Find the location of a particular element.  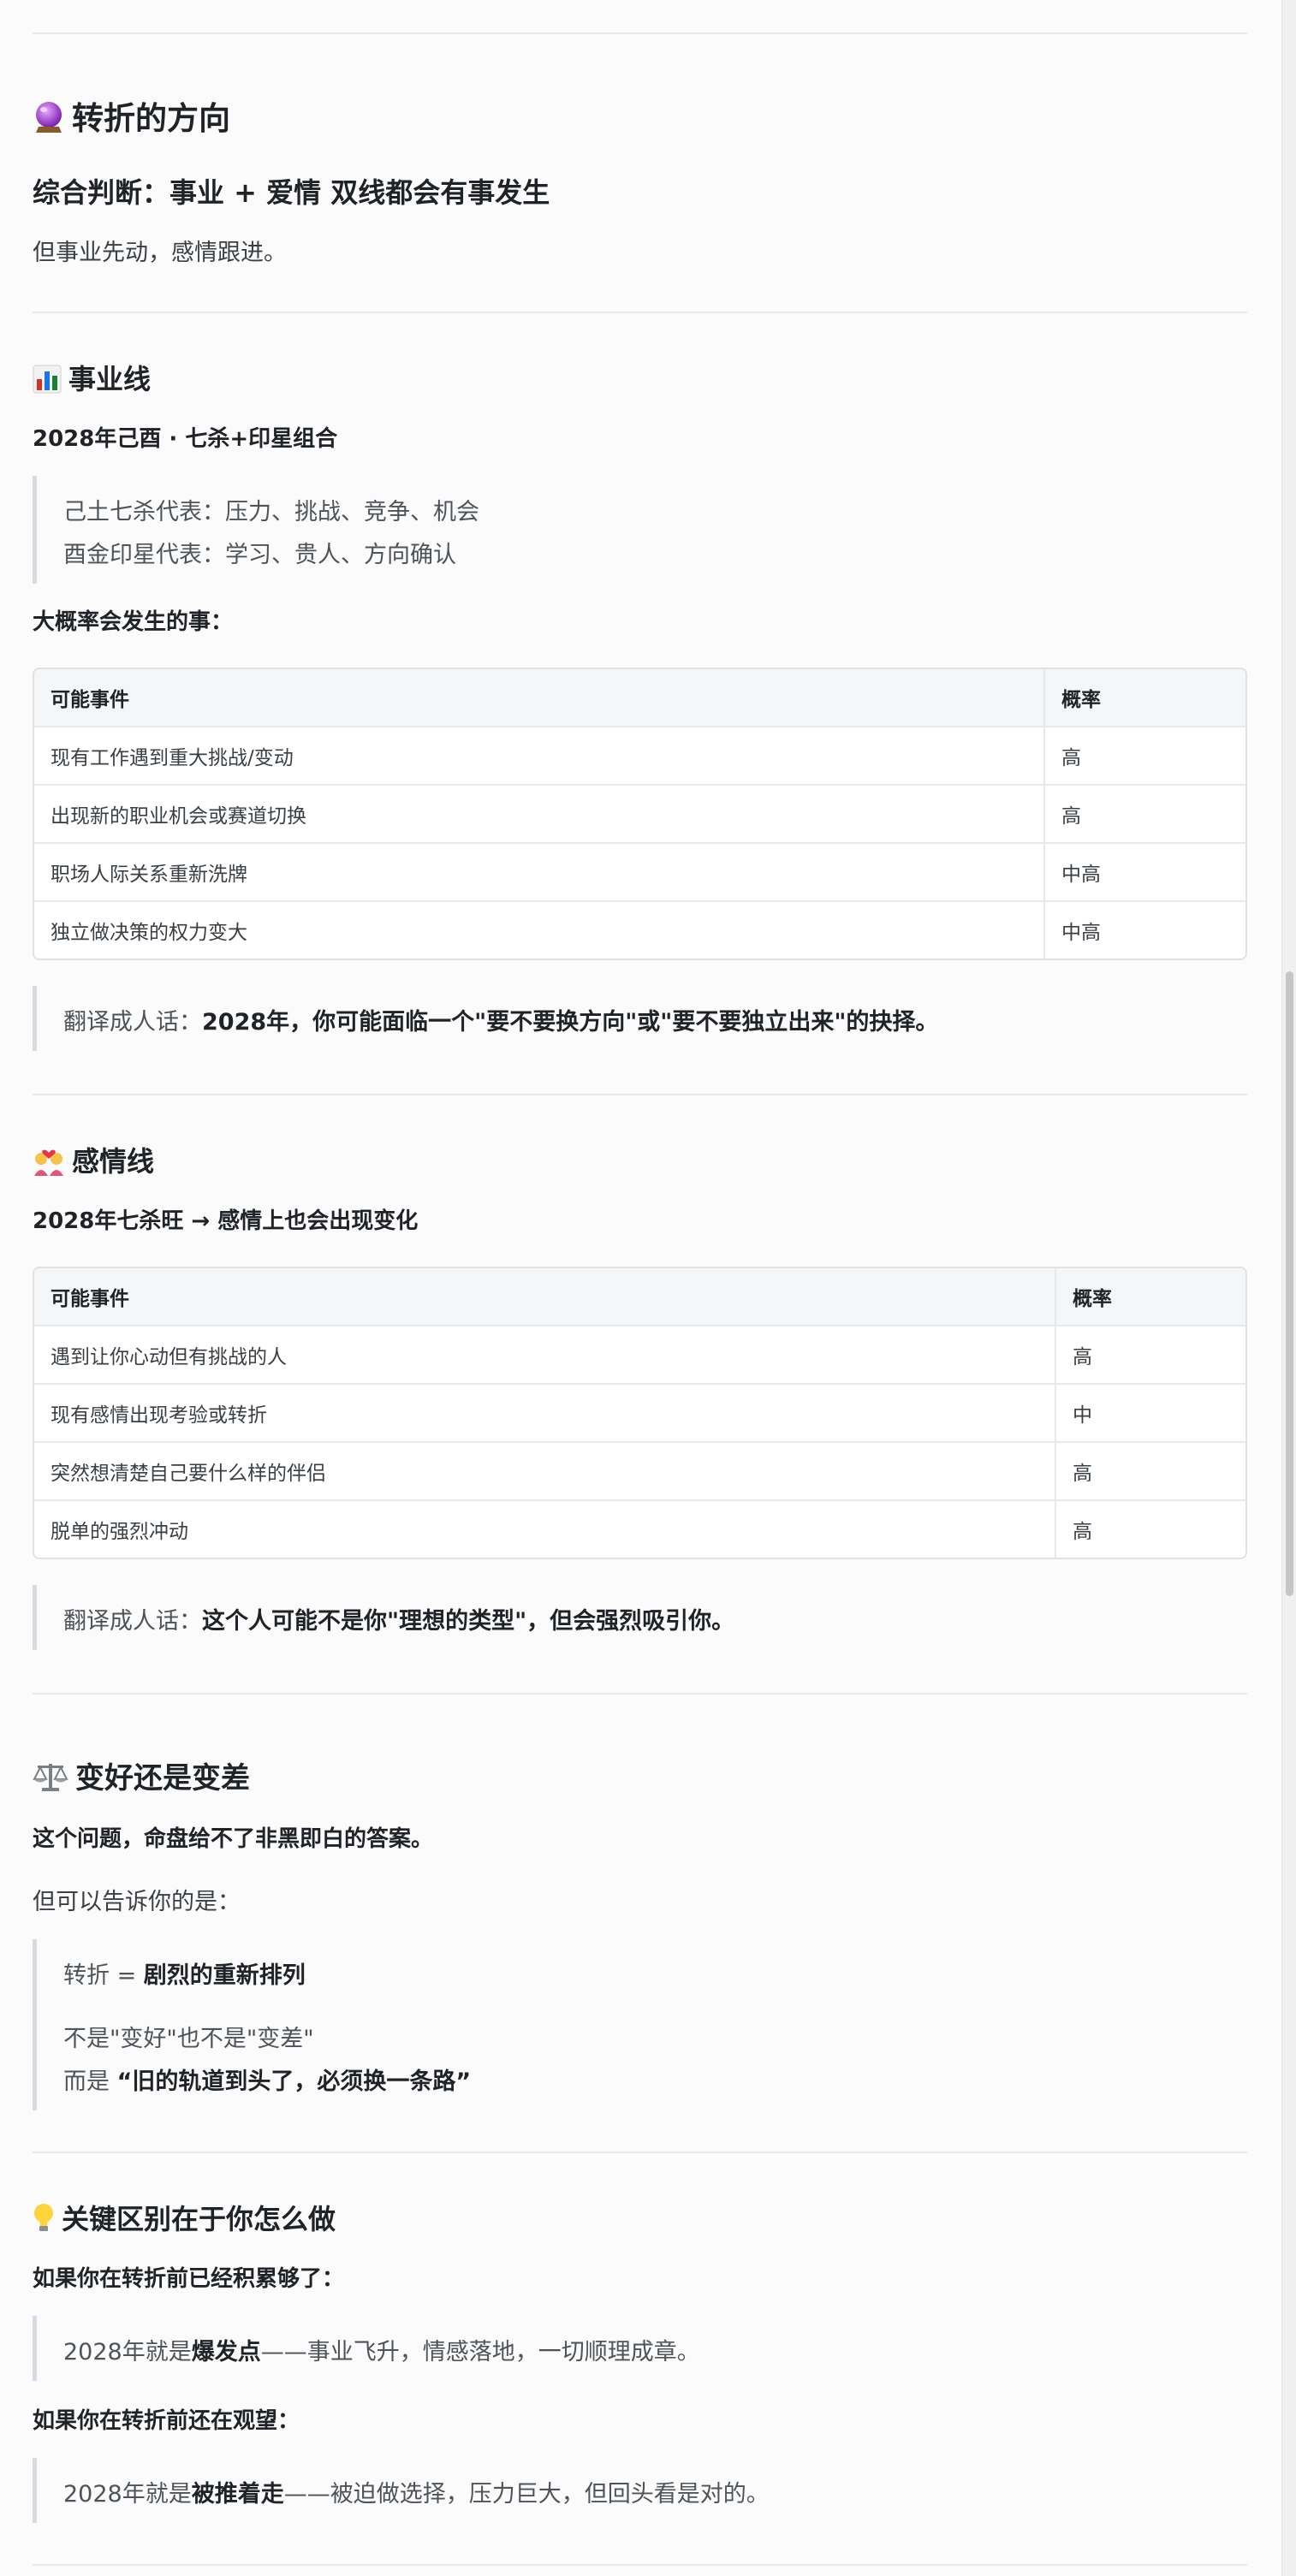

scrollbar-thumb is located at coordinates (1289, 1283).